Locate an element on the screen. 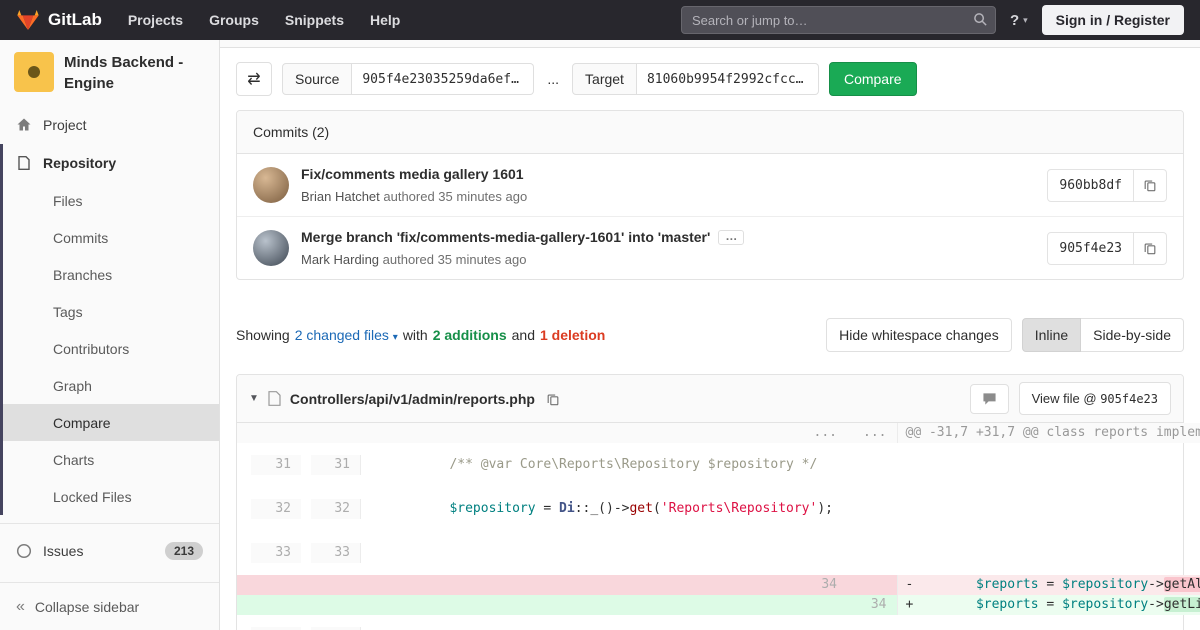 The image size is (1200, 630). code-token: -> is located at coordinates (1156, 584).